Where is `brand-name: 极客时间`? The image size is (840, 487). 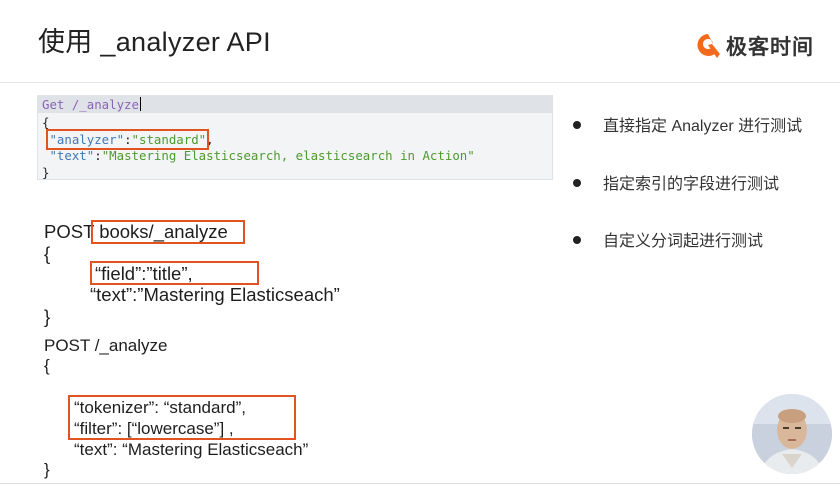 brand-name: 极客时间 is located at coordinates (770, 47).